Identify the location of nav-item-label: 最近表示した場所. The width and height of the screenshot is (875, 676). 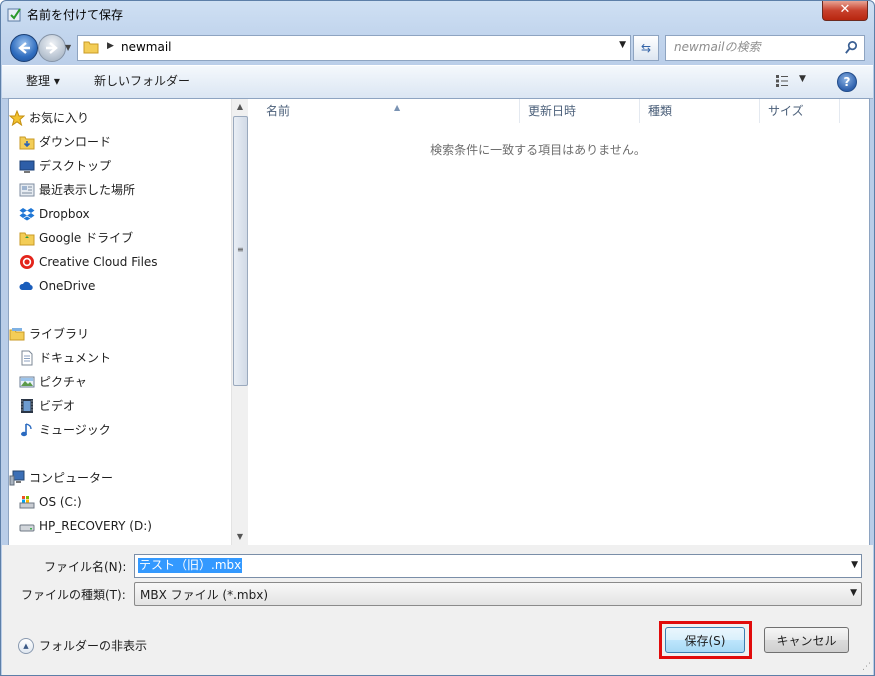
(87, 190).